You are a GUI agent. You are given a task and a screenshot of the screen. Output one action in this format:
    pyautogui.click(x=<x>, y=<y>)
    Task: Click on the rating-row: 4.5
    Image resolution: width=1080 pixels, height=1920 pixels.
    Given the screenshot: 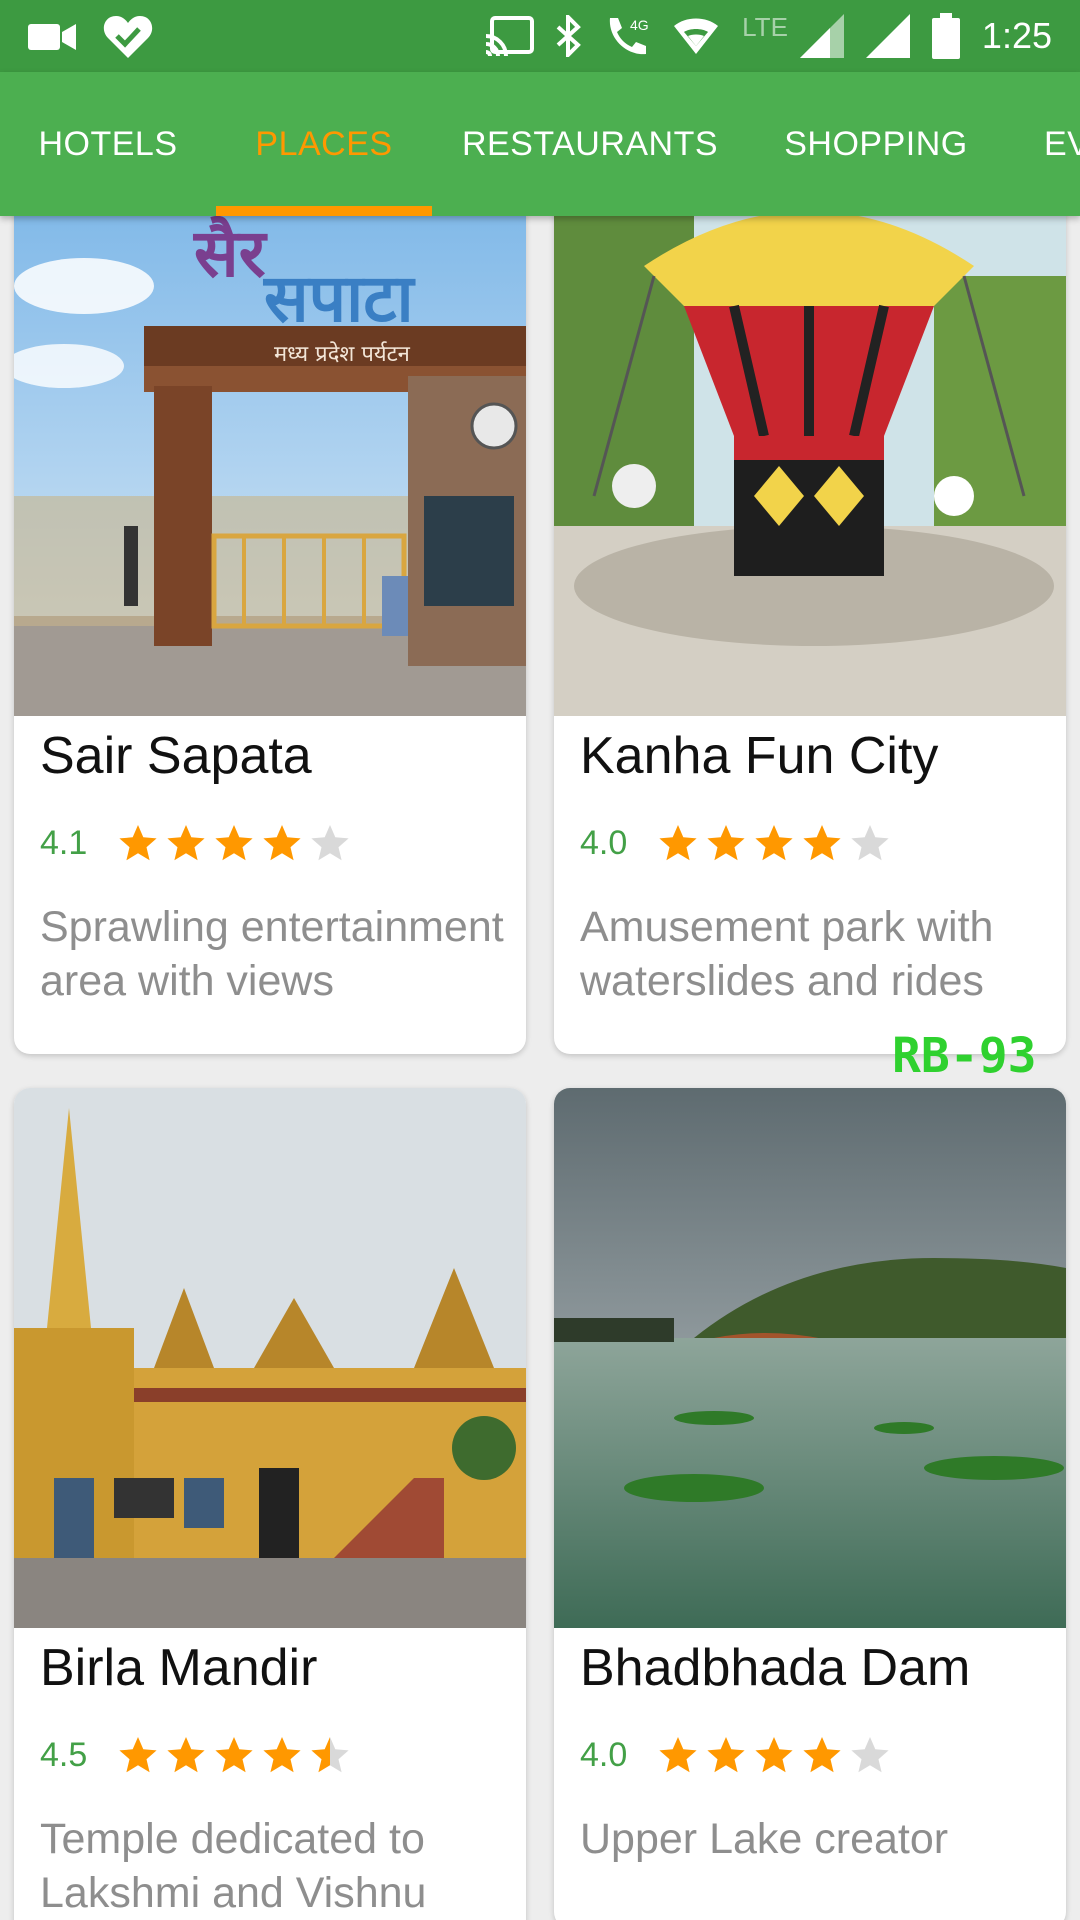 What is the action you would take?
    pyautogui.click(x=195, y=1755)
    